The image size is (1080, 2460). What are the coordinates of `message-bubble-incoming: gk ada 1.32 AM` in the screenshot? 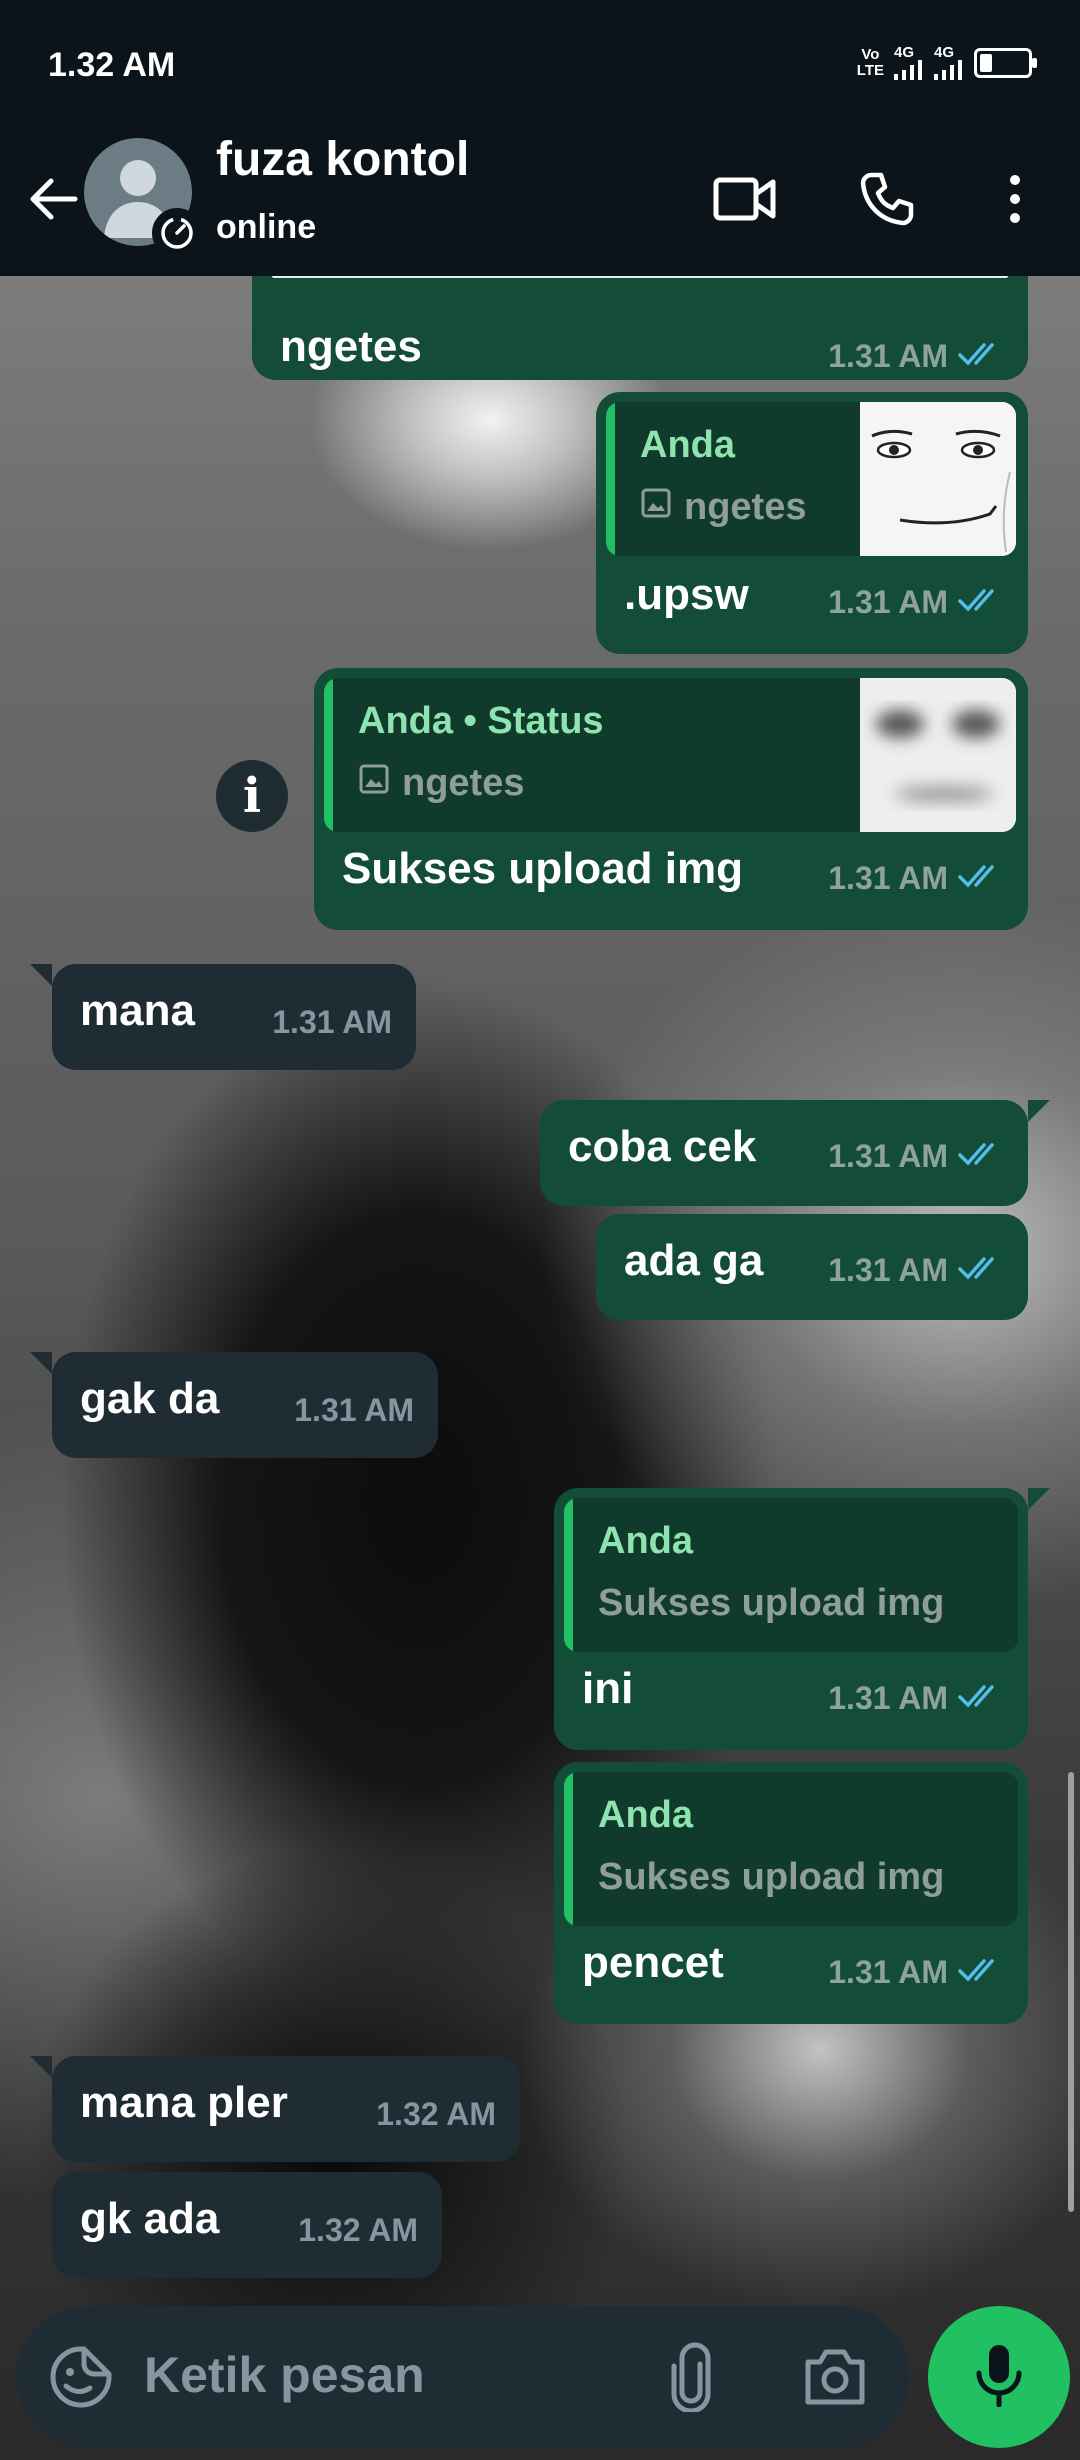 It's located at (247, 2225).